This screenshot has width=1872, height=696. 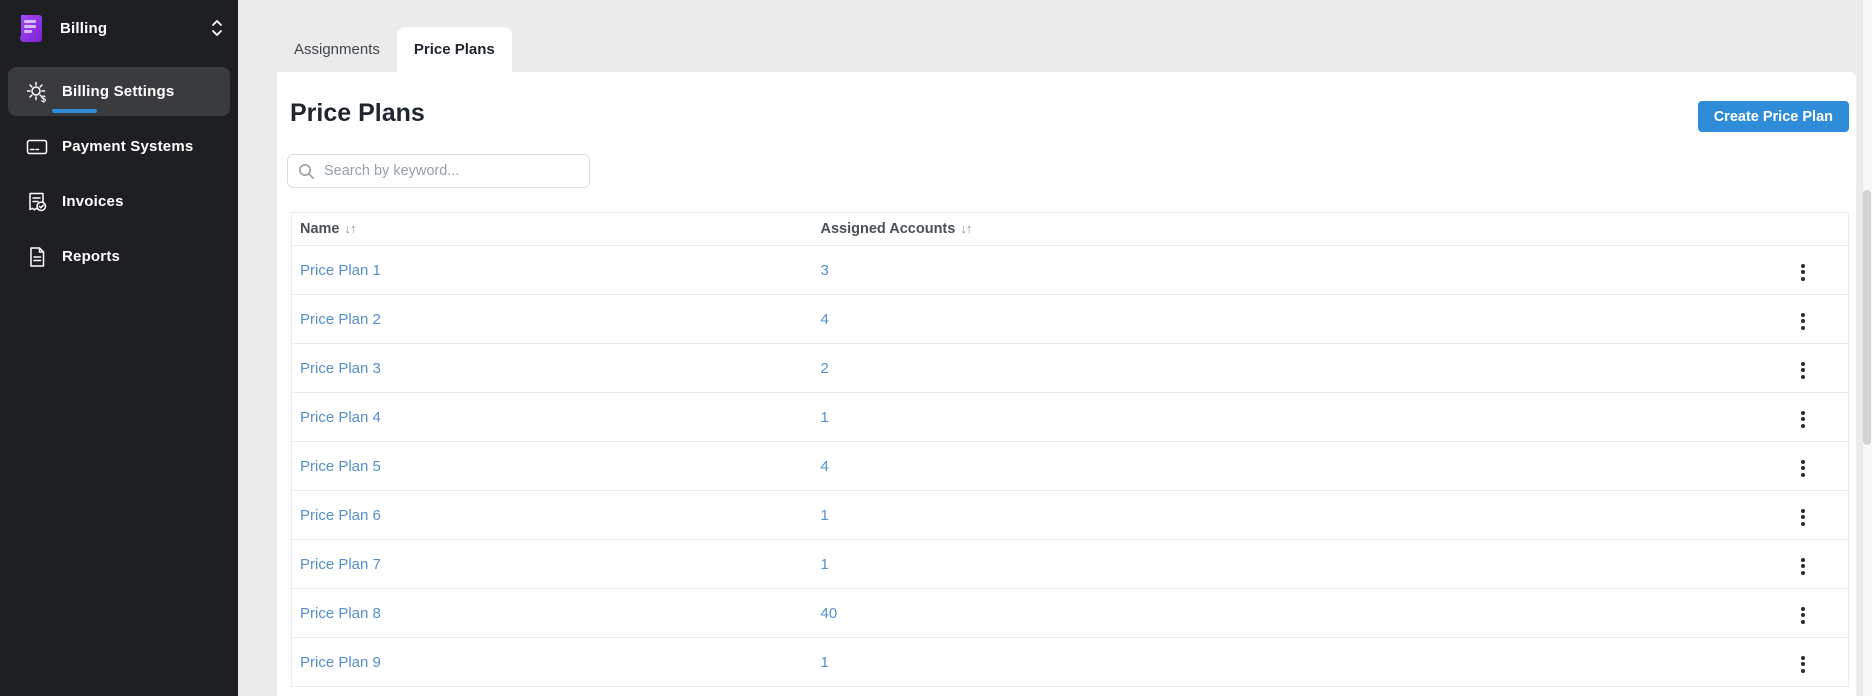 I want to click on sidebar-item-payment-systems: Payment Systems, so click(x=119, y=146).